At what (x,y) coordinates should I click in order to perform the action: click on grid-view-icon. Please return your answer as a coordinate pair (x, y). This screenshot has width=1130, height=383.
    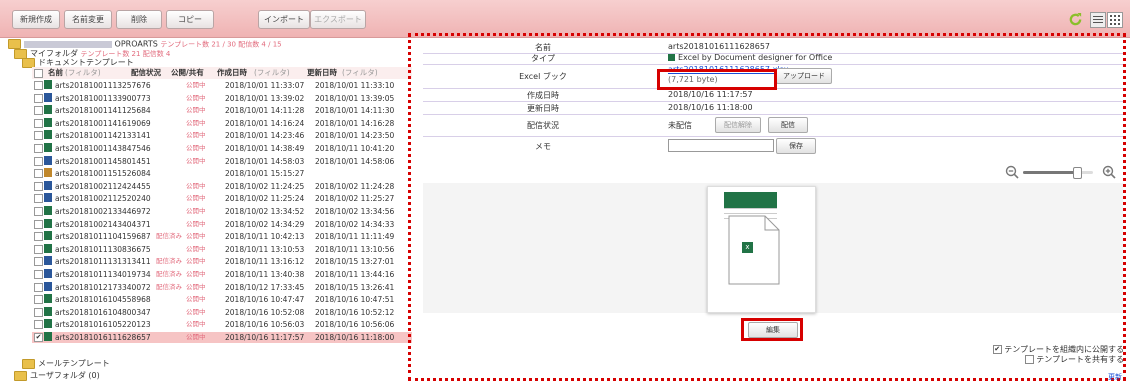
    Looking at the image, I should click on (1115, 20).